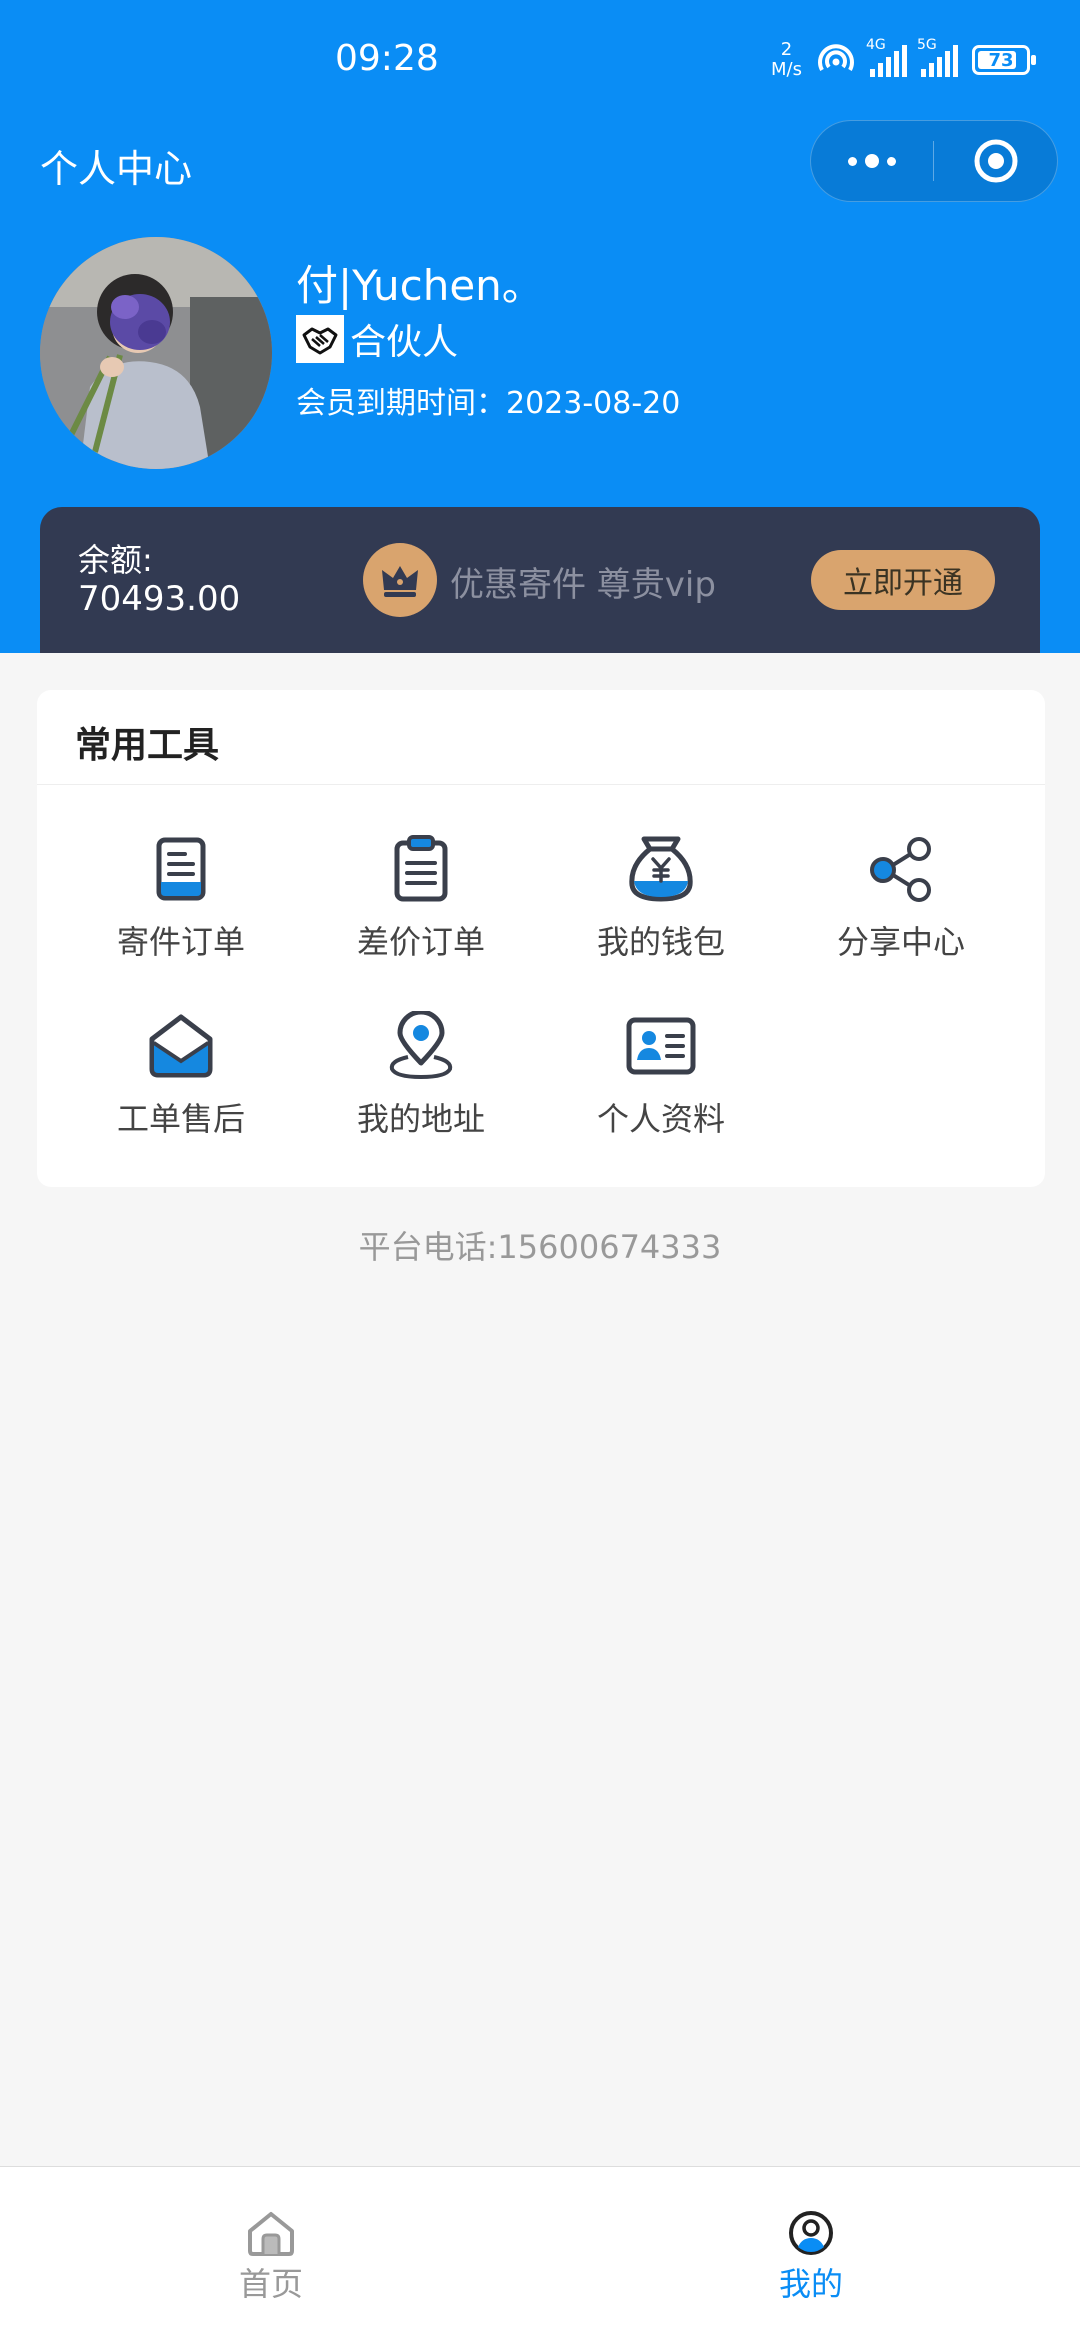 This screenshot has height=2338, width=1080. I want to click on signal-5g-icon: 5G, so click(937, 57).